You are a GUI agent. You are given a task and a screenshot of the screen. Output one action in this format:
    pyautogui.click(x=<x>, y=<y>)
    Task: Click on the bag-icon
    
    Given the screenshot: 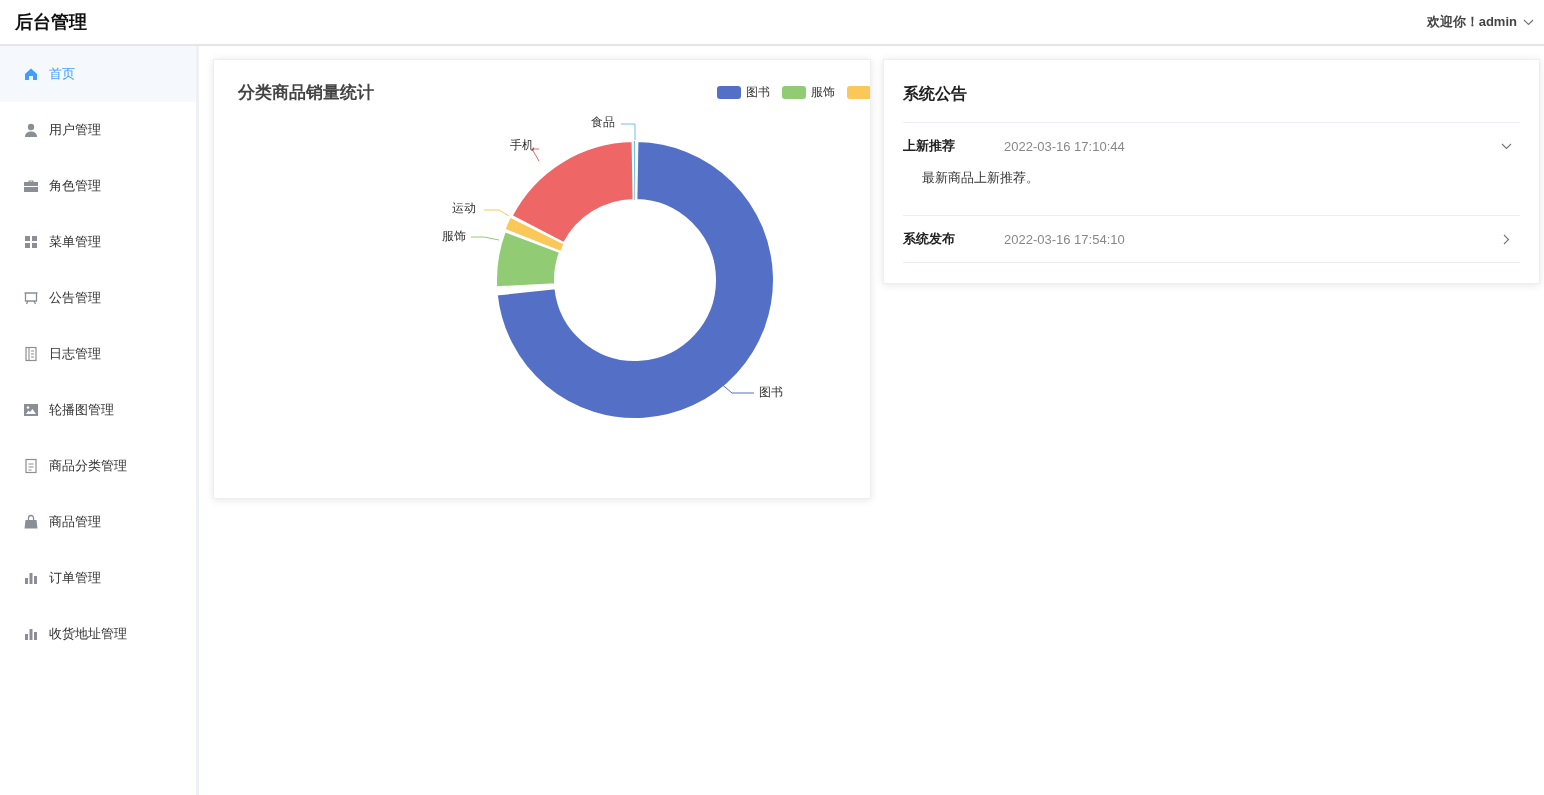 What is the action you would take?
    pyautogui.click(x=31, y=522)
    